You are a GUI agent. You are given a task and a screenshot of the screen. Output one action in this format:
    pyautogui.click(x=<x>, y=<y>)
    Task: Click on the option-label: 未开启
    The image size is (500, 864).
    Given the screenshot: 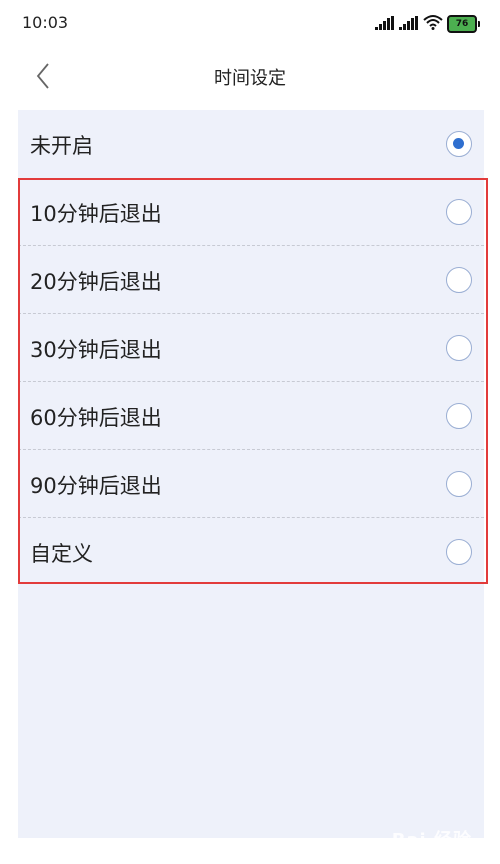 What is the action you would take?
    pyautogui.click(x=61, y=146)
    